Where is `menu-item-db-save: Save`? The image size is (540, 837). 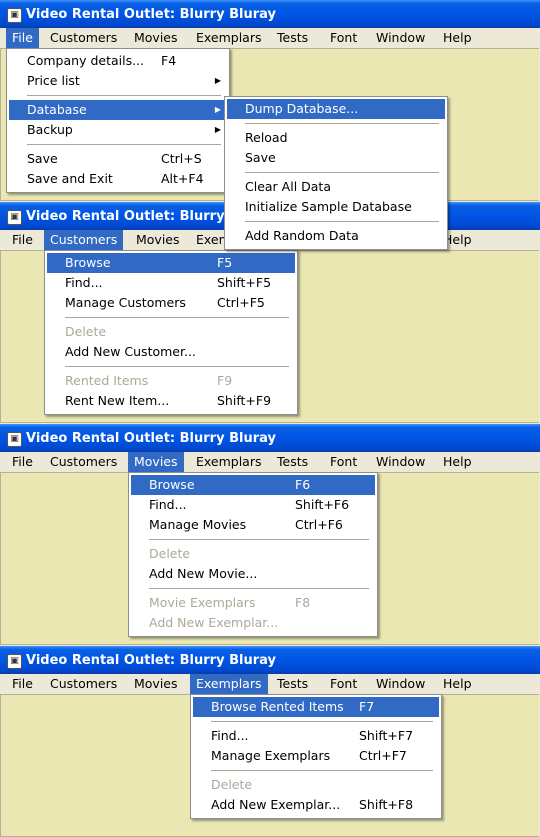
menu-item-db-save: Save is located at coordinates (336, 158).